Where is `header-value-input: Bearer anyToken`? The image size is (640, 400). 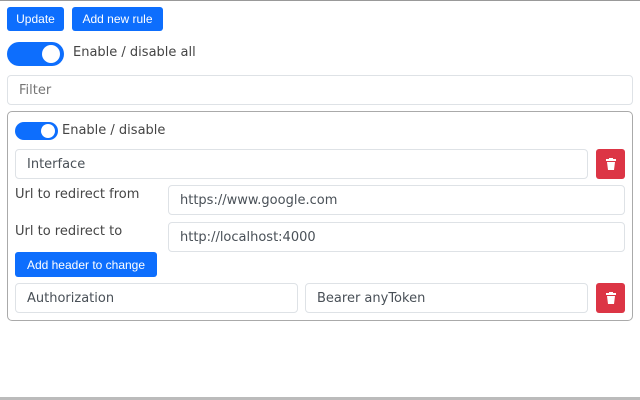 header-value-input: Bearer anyToken is located at coordinates (446, 298).